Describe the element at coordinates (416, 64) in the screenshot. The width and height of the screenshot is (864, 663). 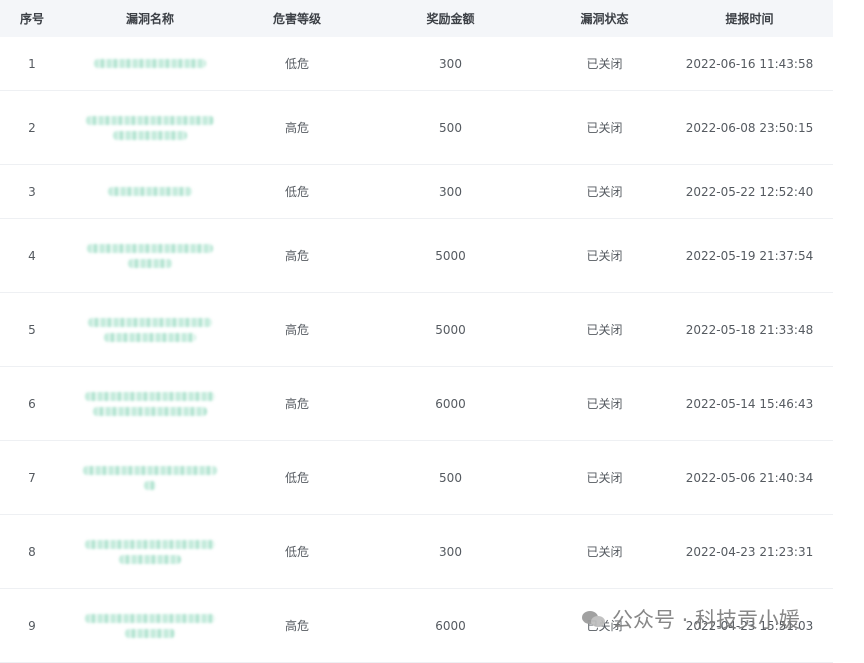
I see `table-row: 1 低危 300 已关闭 2022-06-16 11:43:58` at that location.